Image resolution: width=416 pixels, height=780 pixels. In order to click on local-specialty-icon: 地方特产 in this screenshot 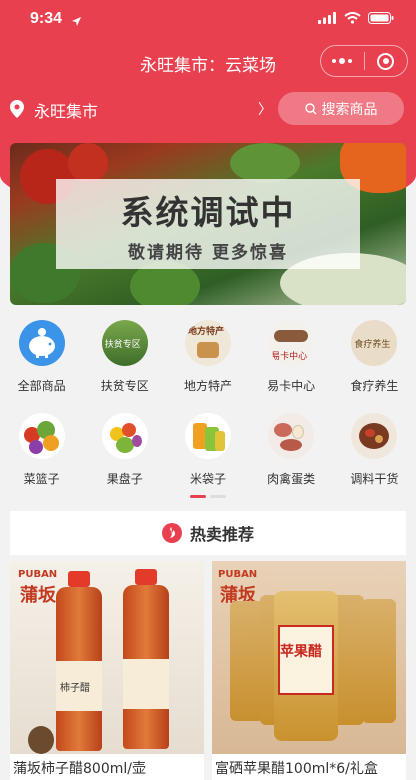, I will do `click(207, 343)`.